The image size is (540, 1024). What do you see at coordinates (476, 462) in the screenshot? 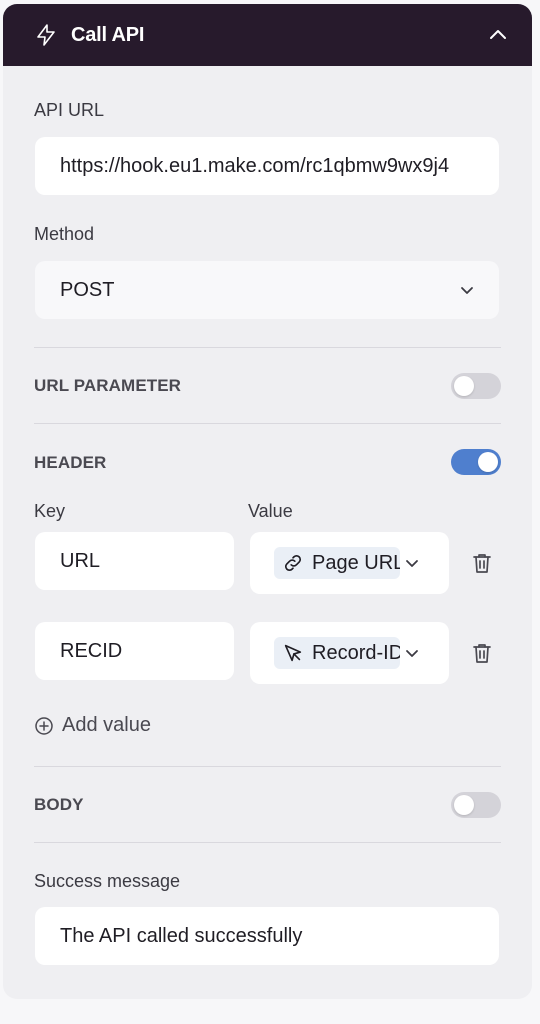
I see `header-toggle` at bounding box center [476, 462].